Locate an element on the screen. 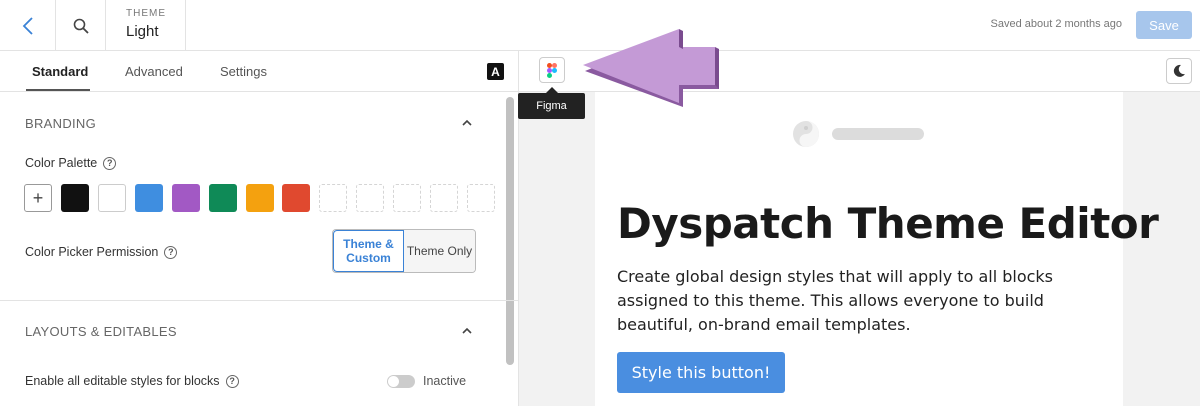  search-button is located at coordinates (81, 25).